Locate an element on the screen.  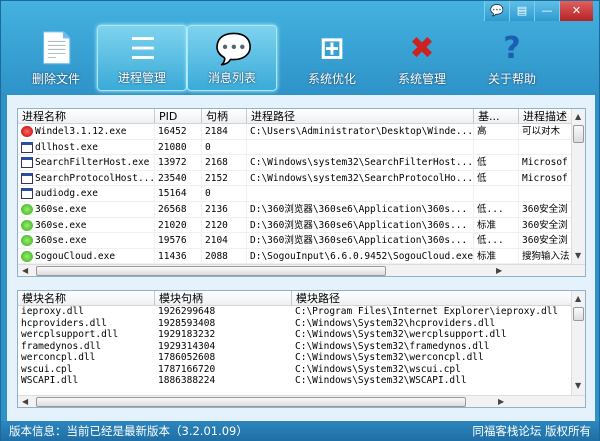
copyright-link: 同福客栈论坛 版权所有 is located at coordinates (531, 431).